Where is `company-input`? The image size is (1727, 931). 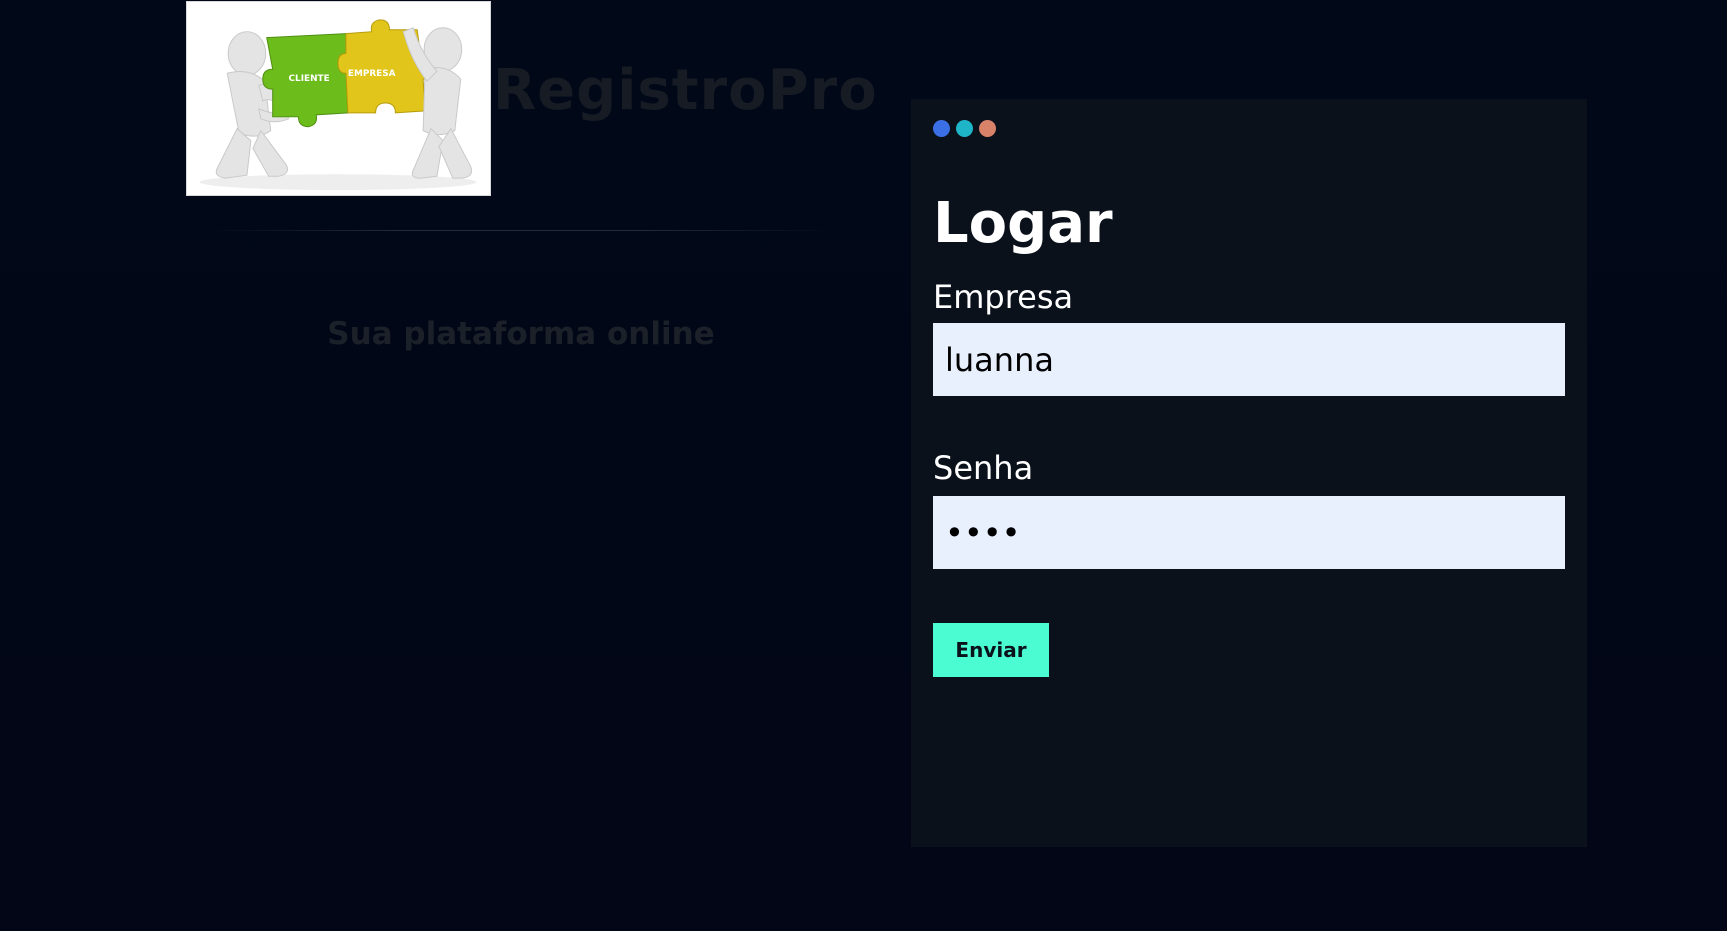 company-input is located at coordinates (1249, 359).